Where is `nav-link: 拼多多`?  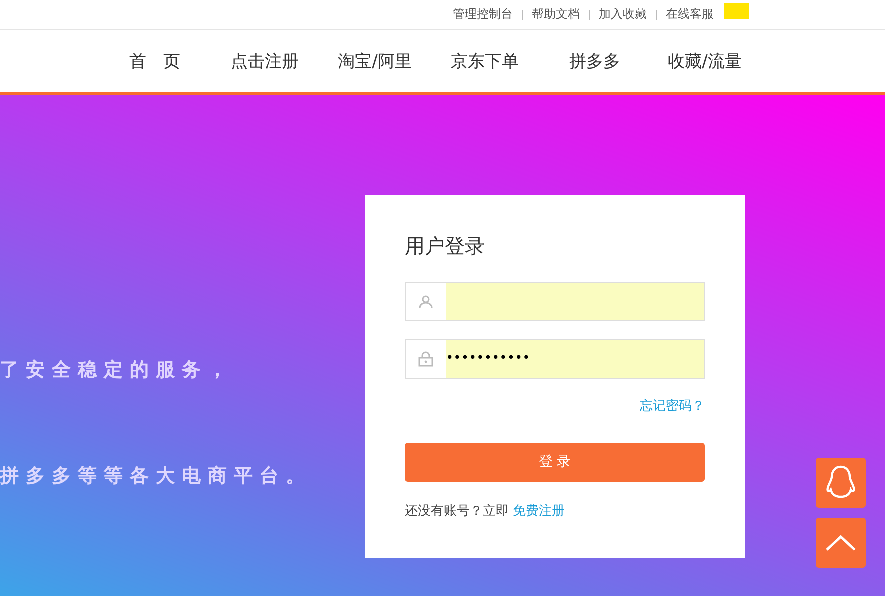 nav-link: 拼多多 is located at coordinates (595, 61).